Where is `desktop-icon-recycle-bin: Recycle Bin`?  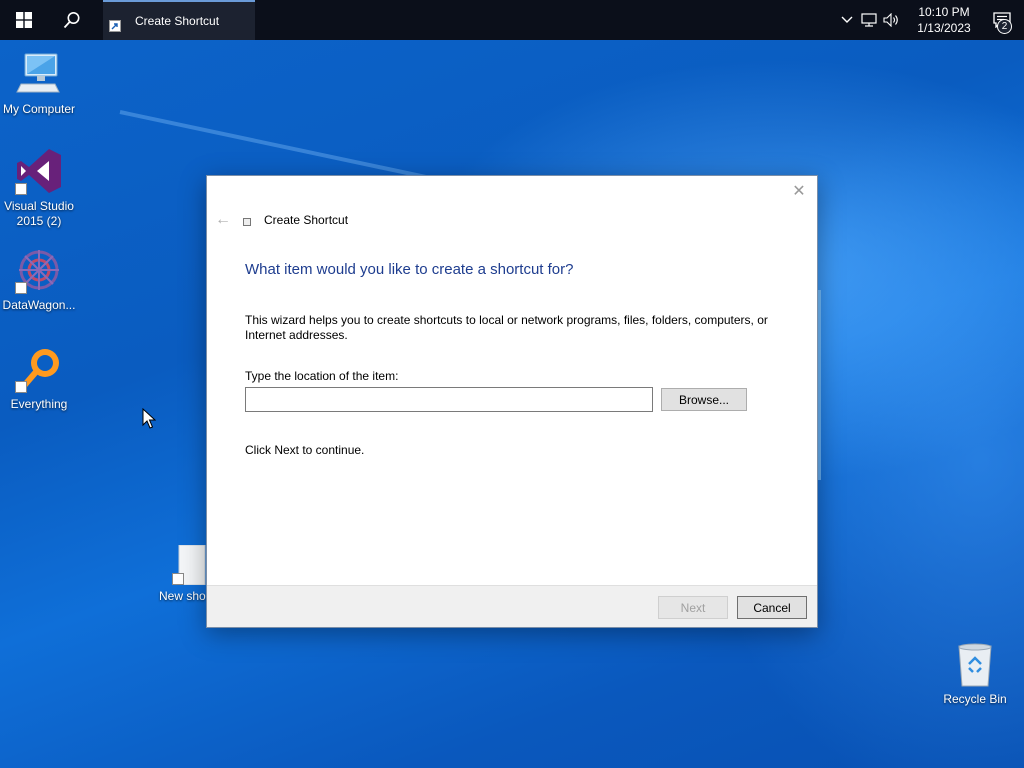 desktop-icon-recycle-bin: Recycle Bin is located at coordinates (975, 673).